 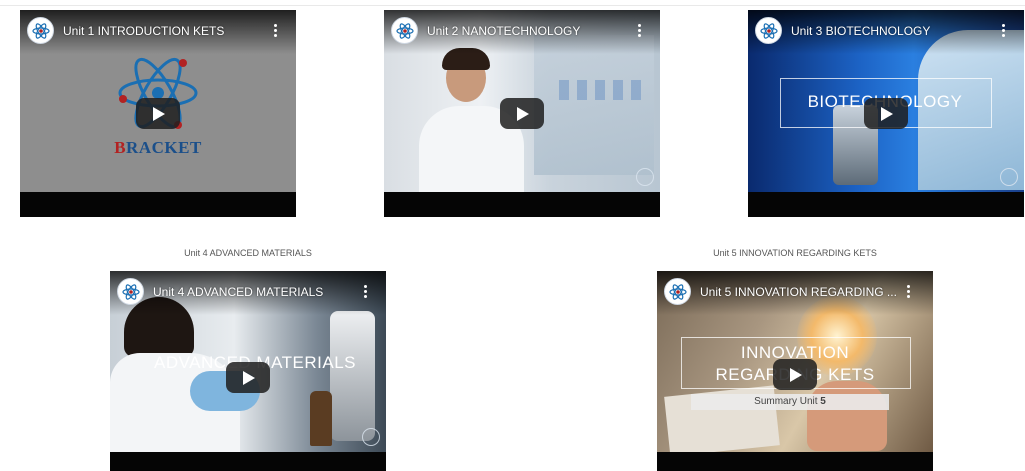 What do you see at coordinates (143, 31) in the screenshot?
I see `video-title: Unit 1 INTRODUCTION KETS` at bounding box center [143, 31].